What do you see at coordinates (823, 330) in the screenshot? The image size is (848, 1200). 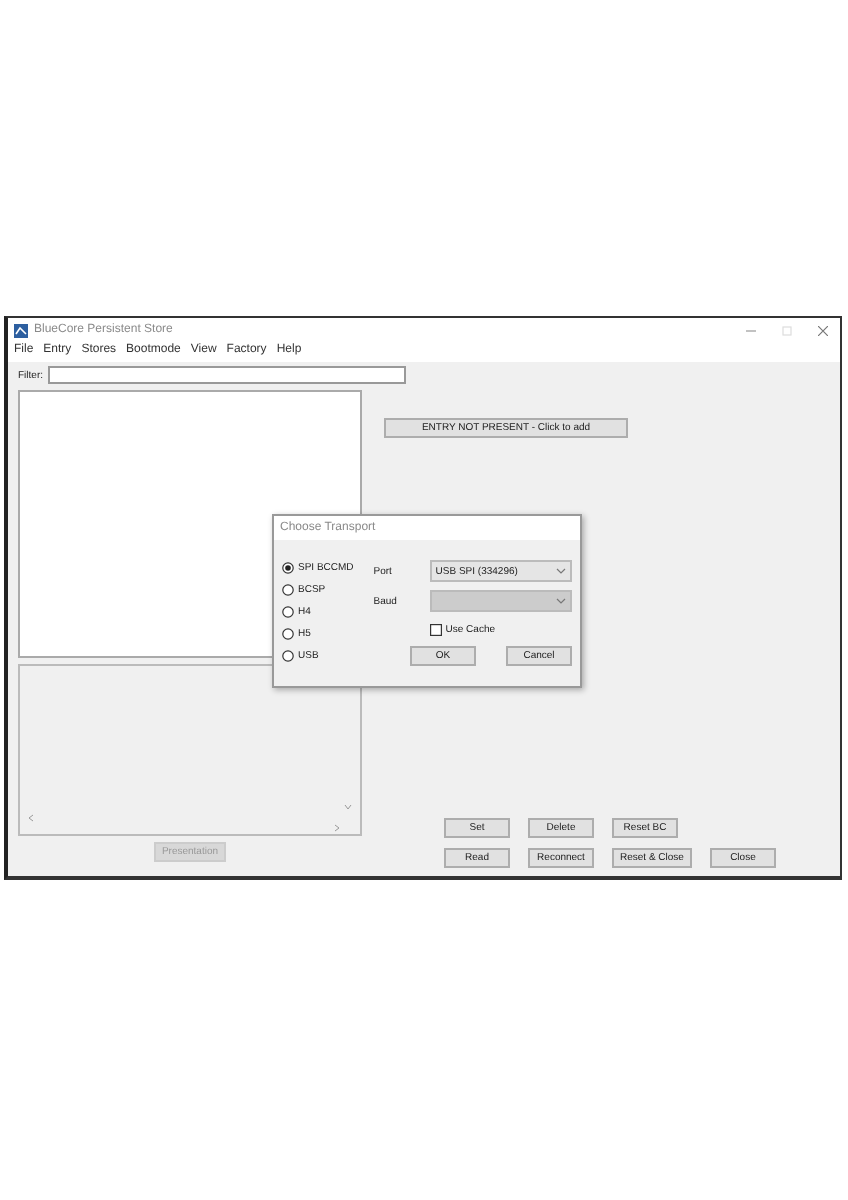 I see `close-icon` at bounding box center [823, 330].